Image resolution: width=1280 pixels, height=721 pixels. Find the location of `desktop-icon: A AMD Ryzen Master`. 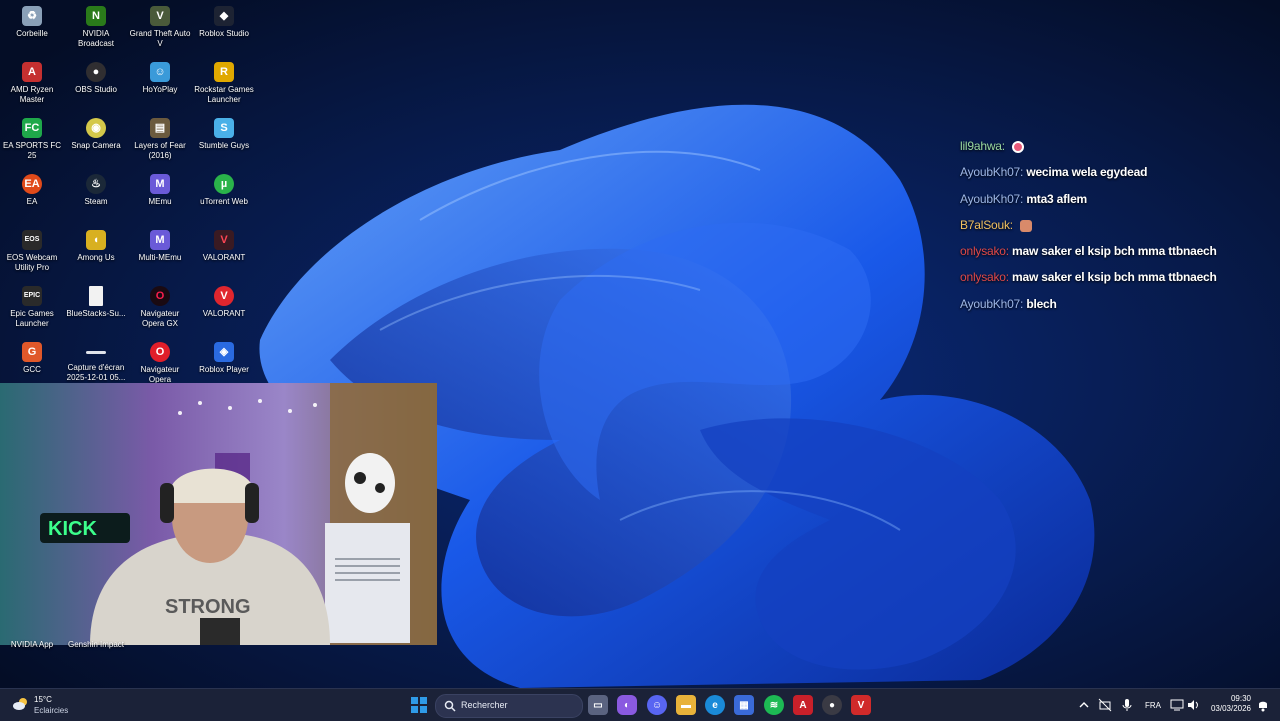

desktop-icon: A AMD Ryzen Master is located at coordinates (32, 84).